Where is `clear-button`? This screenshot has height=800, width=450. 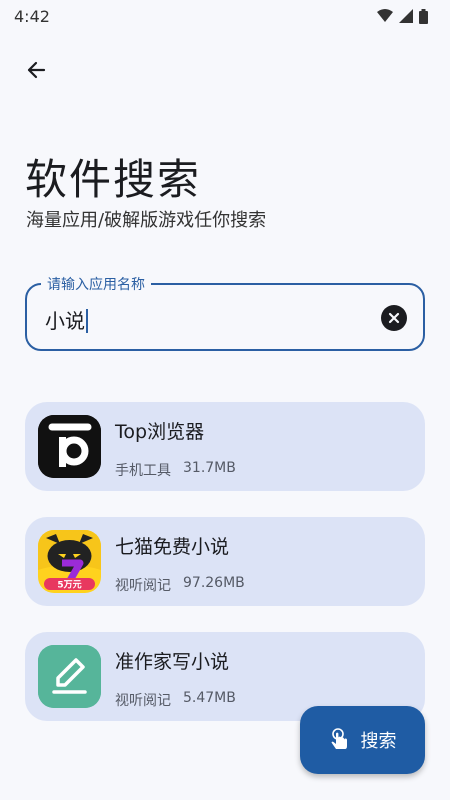
clear-button is located at coordinates (394, 318).